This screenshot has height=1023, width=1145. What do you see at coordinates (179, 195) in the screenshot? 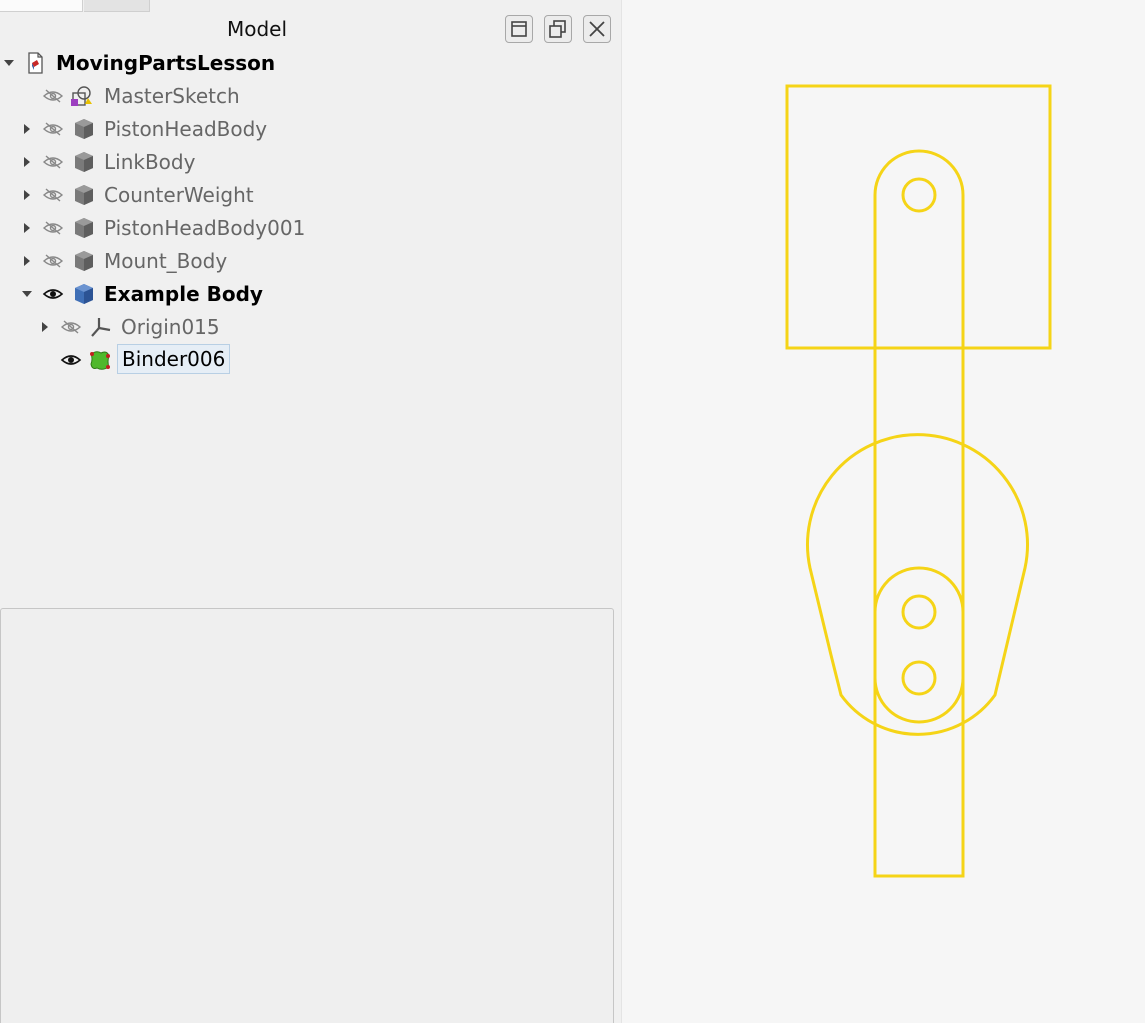
I see `tree-item-label: CounterWeight` at bounding box center [179, 195].